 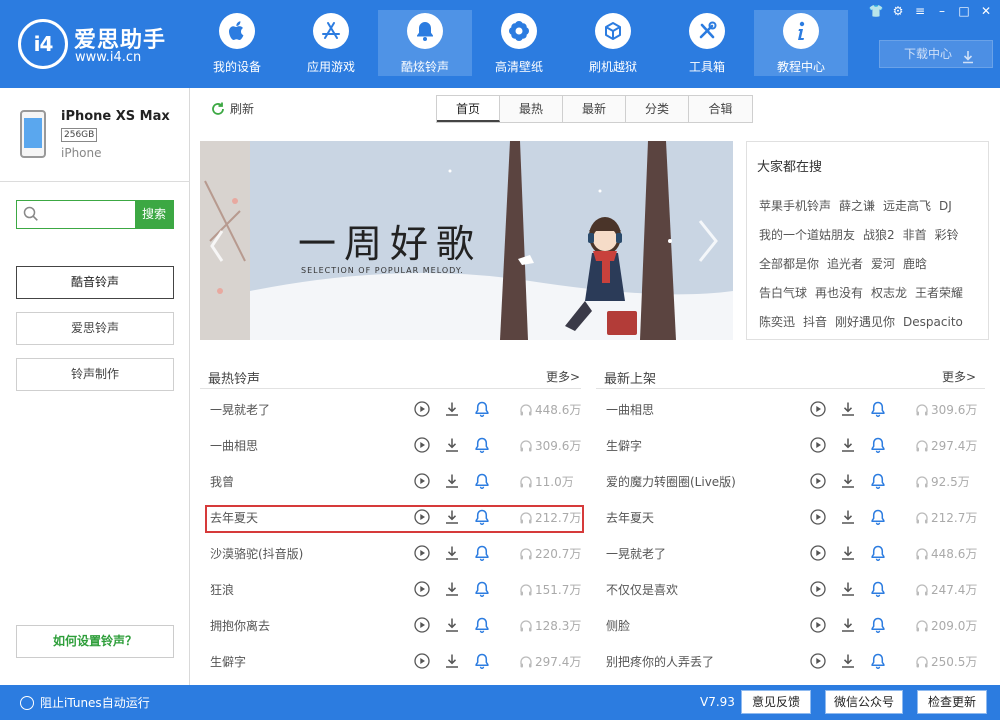 What do you see at coordinates (879, 235) in the screenshot?
I see `keyword-link: 战狼2` at bounding box center [879, 235].